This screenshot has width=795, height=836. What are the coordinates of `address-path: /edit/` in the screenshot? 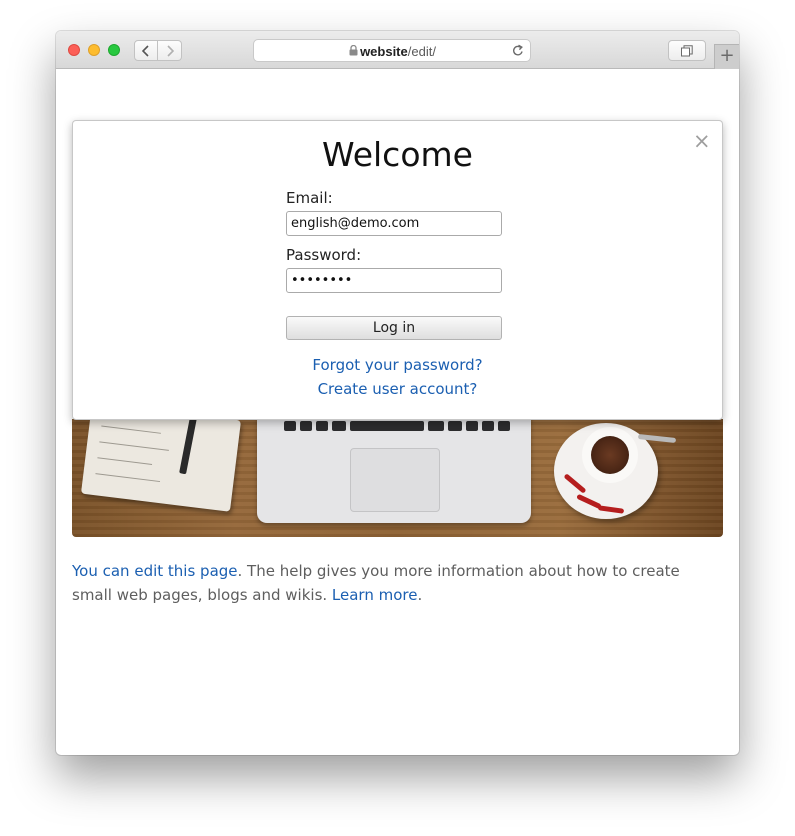 It's located at (421, 51).